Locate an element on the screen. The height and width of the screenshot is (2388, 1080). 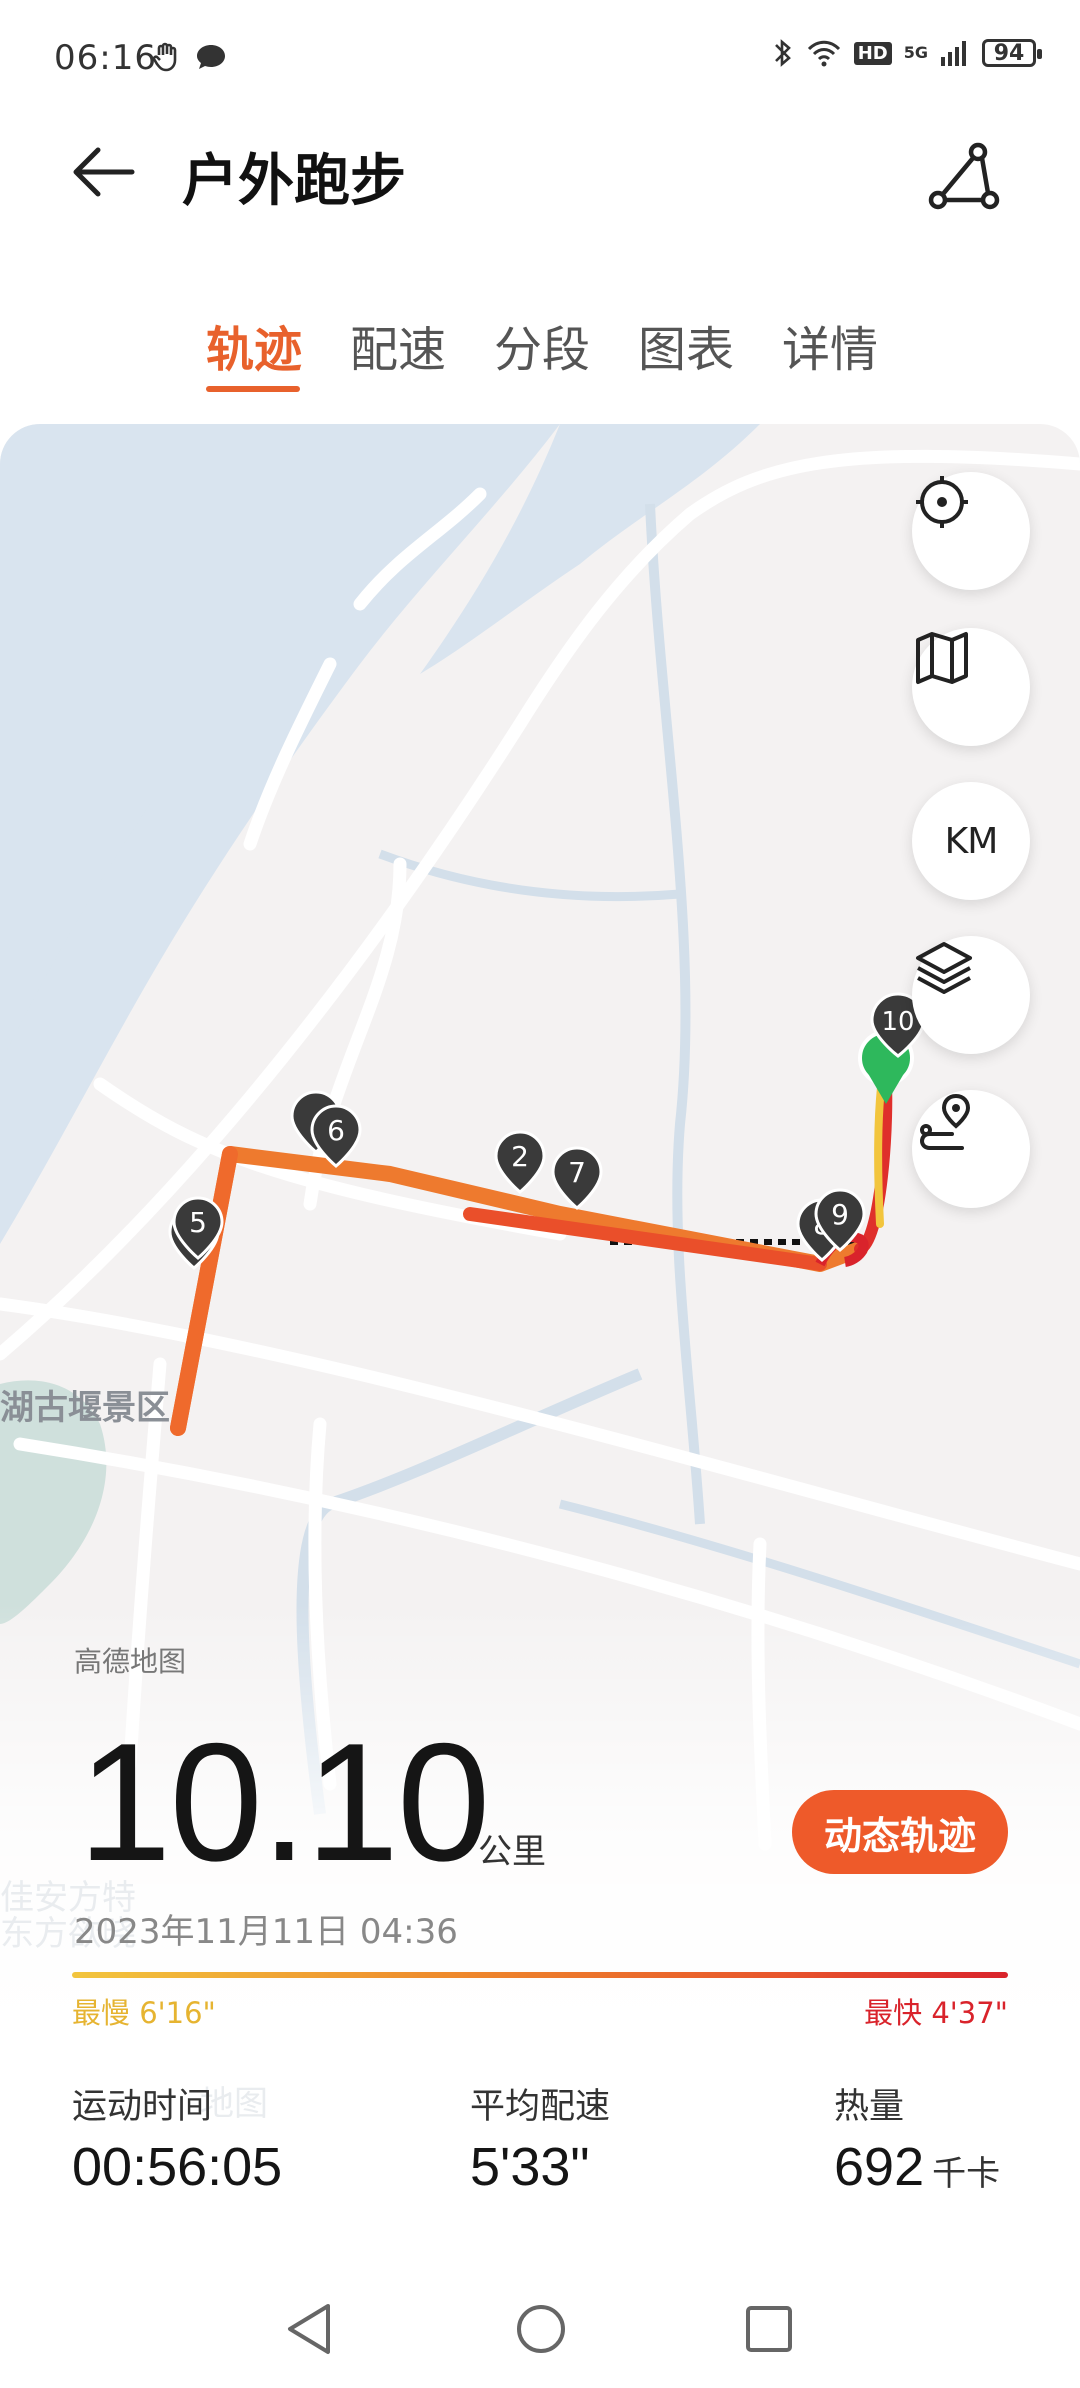
signal-icon is located at coordinates (953, 53).